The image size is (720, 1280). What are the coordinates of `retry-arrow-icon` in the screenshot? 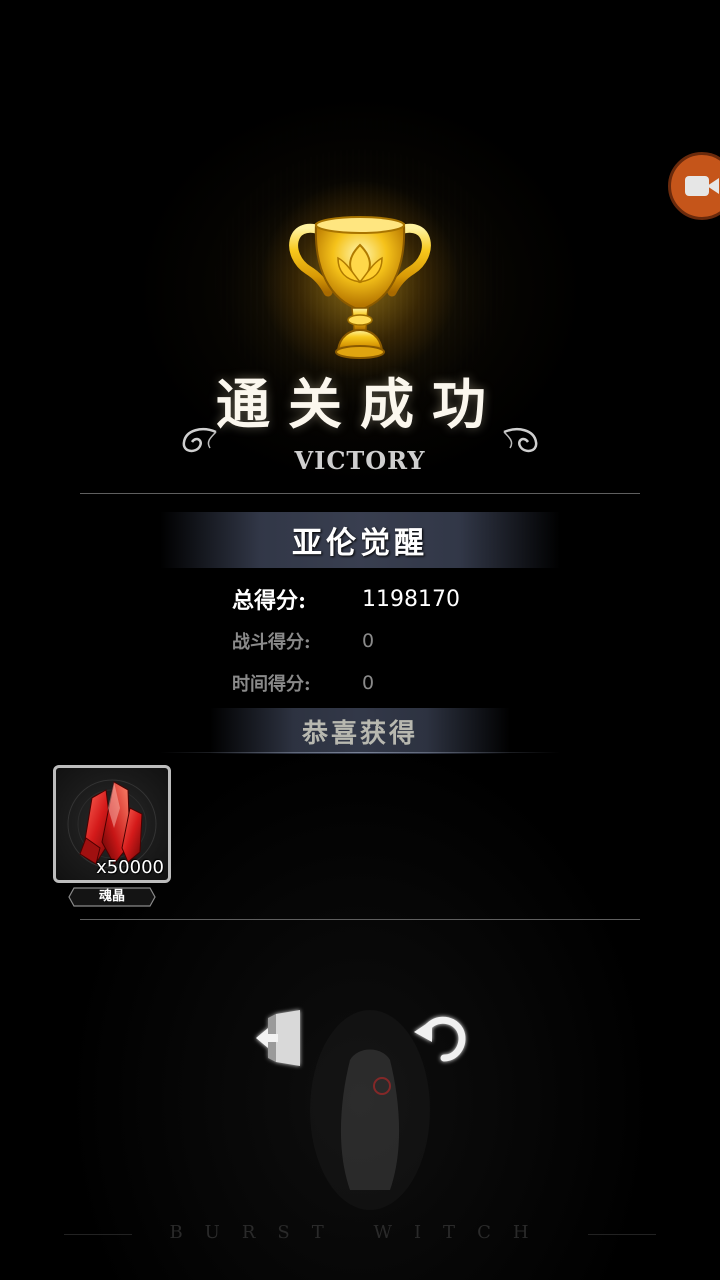 It's located at (440, 1039).